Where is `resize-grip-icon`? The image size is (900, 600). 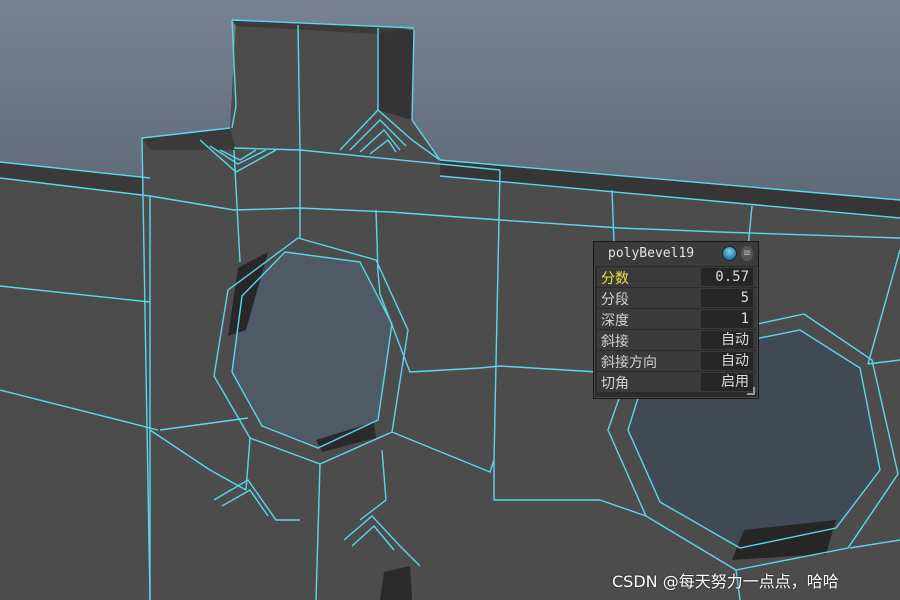 resize-grip-icon is located at coordinates (751, 391).